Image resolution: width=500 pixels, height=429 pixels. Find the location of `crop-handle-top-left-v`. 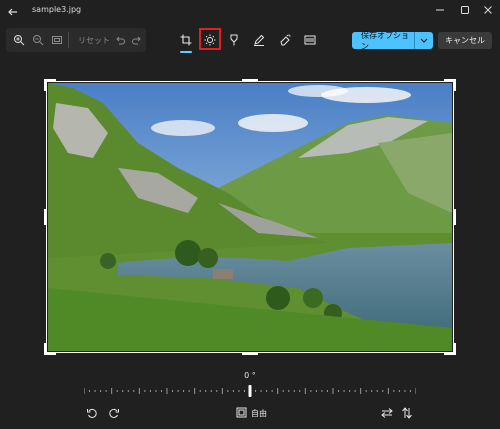

crop-handle-top-left-v is located at coordinates (45, 85).